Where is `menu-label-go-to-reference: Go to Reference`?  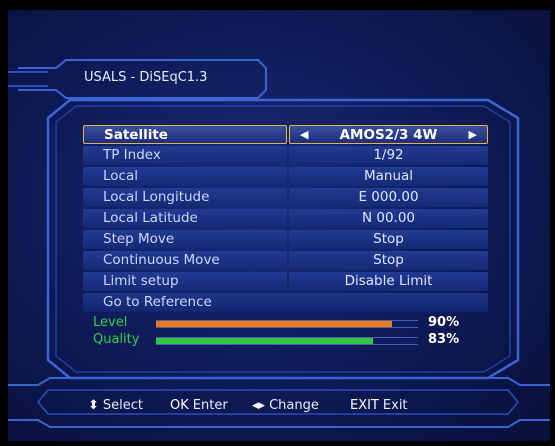
menu-label-go-to-reference: Go to Reference is located at coordinates (285, 302).